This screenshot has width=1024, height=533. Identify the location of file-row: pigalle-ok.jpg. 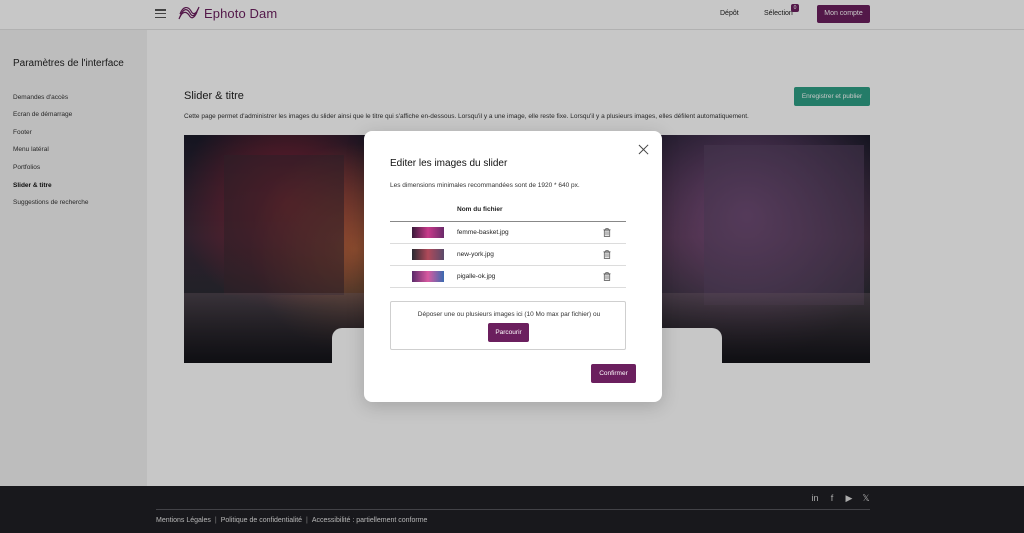
(508, 277).